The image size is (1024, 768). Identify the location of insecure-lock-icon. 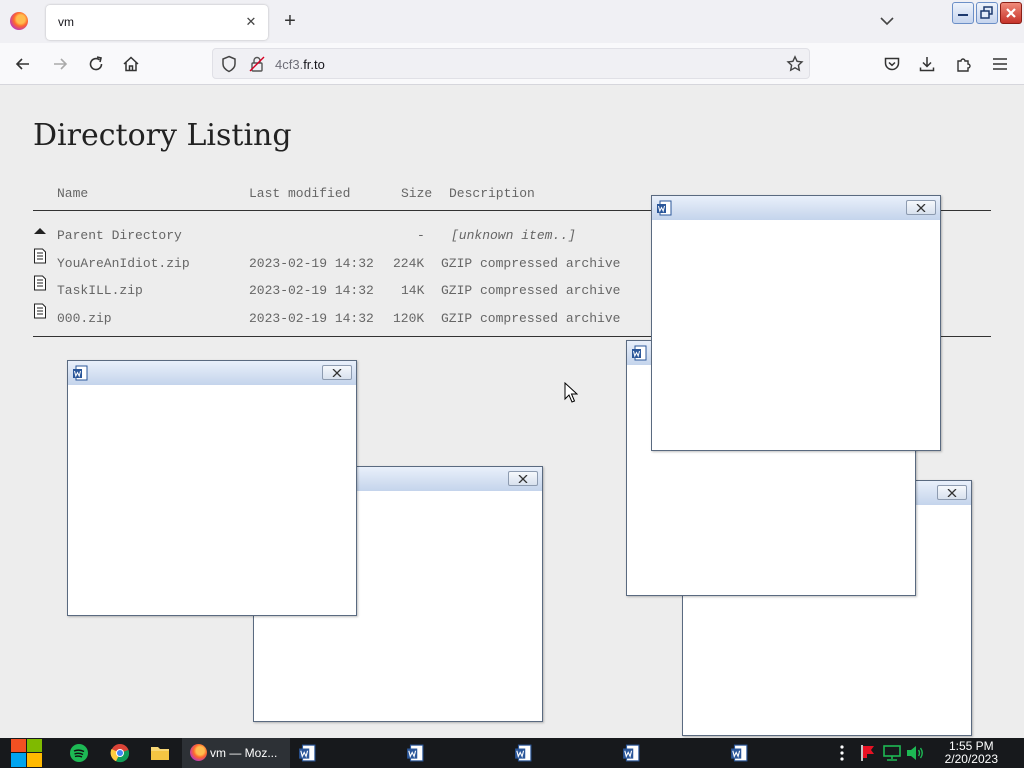
(257, 64).